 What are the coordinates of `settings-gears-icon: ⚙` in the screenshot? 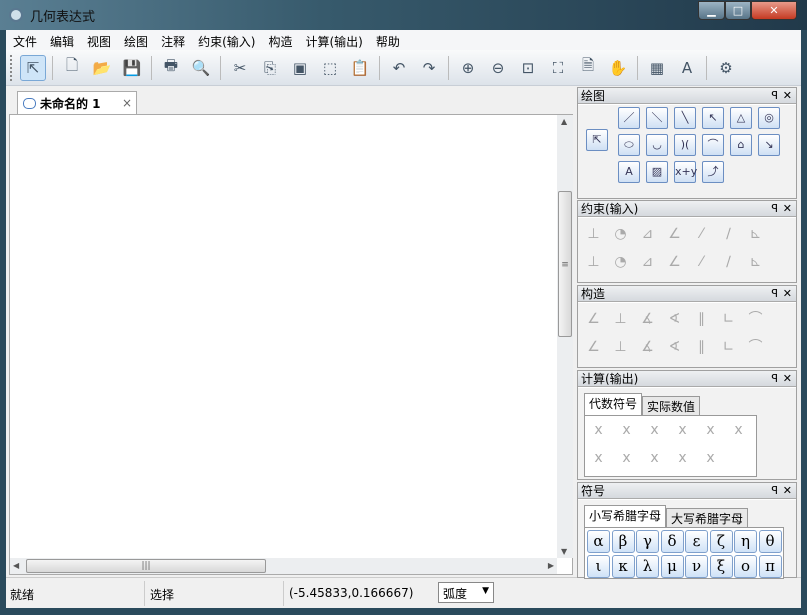 It's located at (726, 68).